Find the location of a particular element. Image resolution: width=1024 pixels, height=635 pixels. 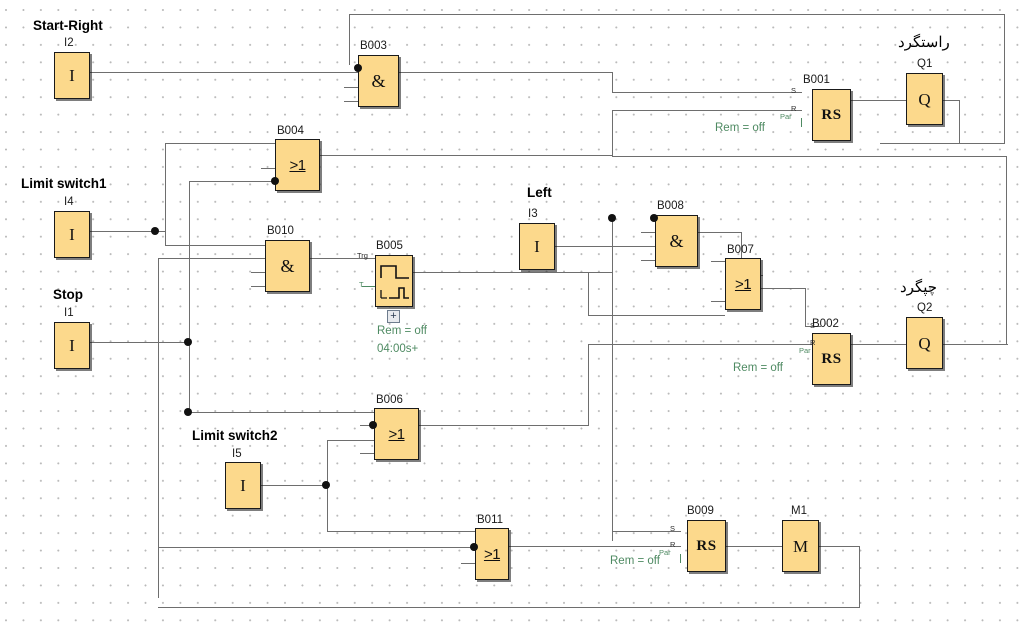

blockname-q1: Q1 is located at coordinates (925, 64).